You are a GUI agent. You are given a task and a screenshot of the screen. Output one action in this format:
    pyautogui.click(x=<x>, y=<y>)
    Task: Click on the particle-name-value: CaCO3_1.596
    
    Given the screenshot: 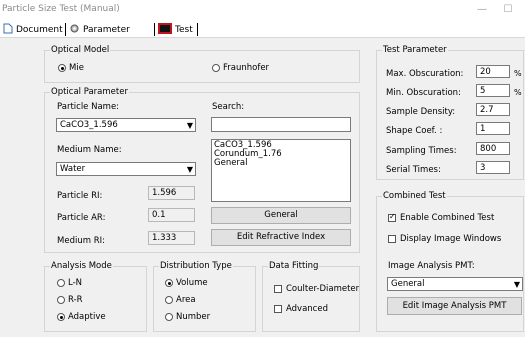 What is the action you would take?
    pyautogui.click(x=89, y=125)
    